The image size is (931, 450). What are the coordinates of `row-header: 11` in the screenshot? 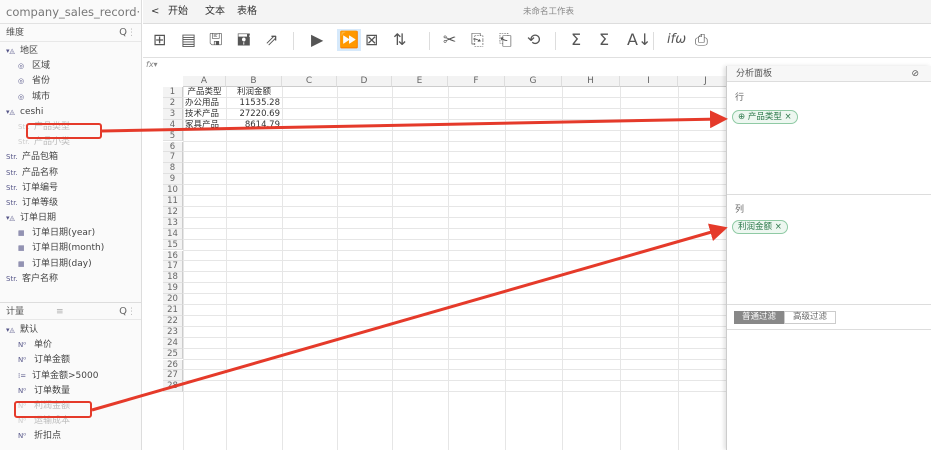 It's located at (173, 201).